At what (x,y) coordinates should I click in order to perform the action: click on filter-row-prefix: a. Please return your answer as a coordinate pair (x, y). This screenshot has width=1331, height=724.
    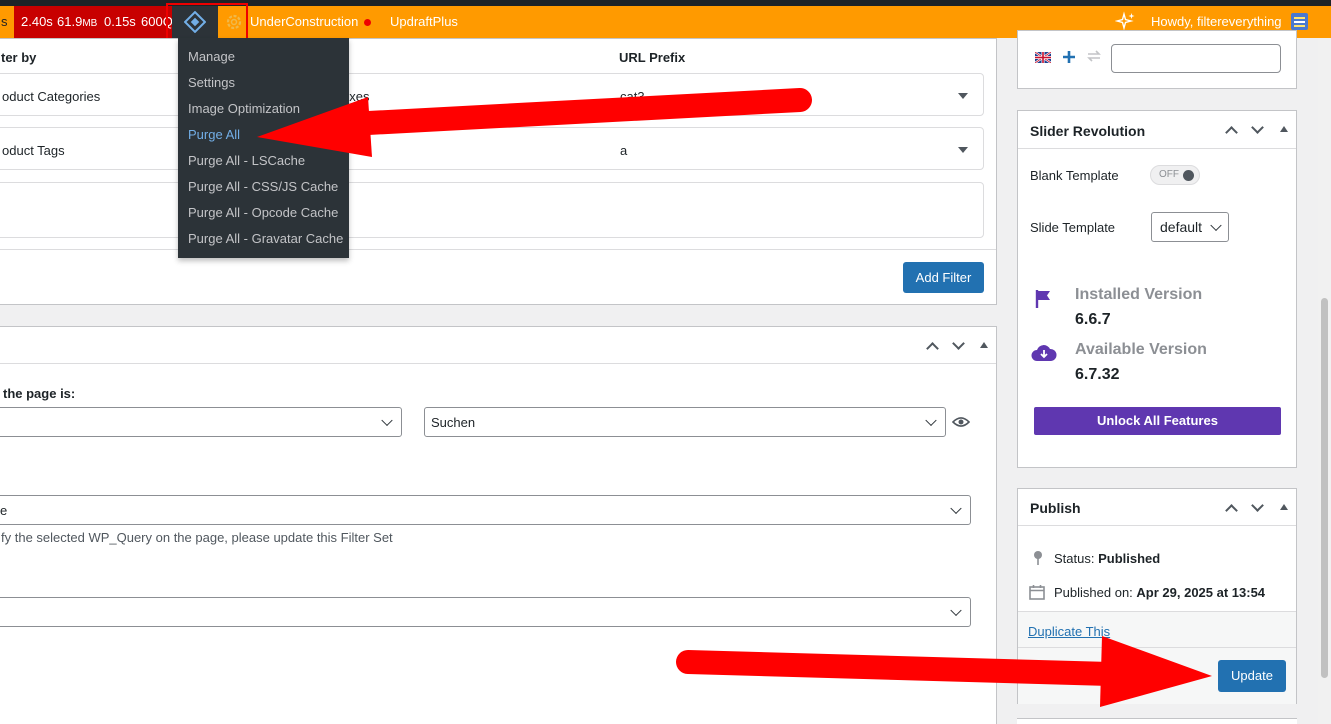
    Looking at the image, I should click on (624, 150).